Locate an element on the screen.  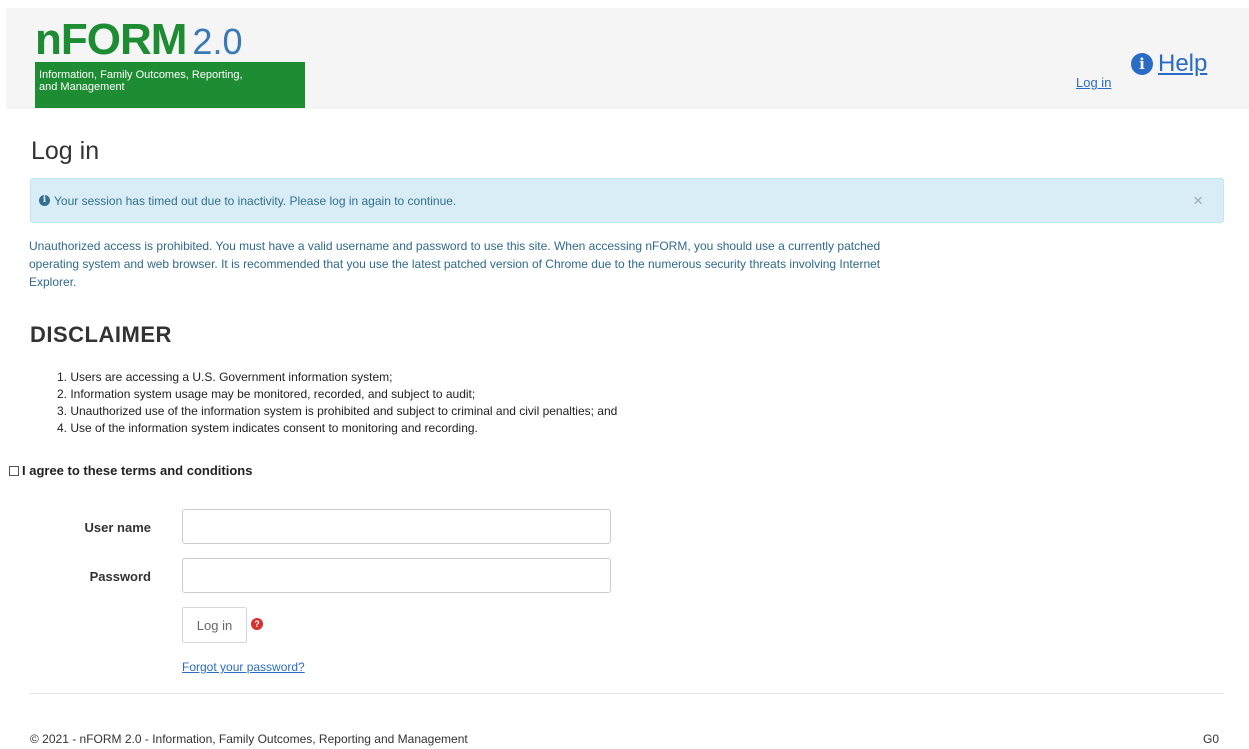
logo-n: n is located at coordinates (48, 39).